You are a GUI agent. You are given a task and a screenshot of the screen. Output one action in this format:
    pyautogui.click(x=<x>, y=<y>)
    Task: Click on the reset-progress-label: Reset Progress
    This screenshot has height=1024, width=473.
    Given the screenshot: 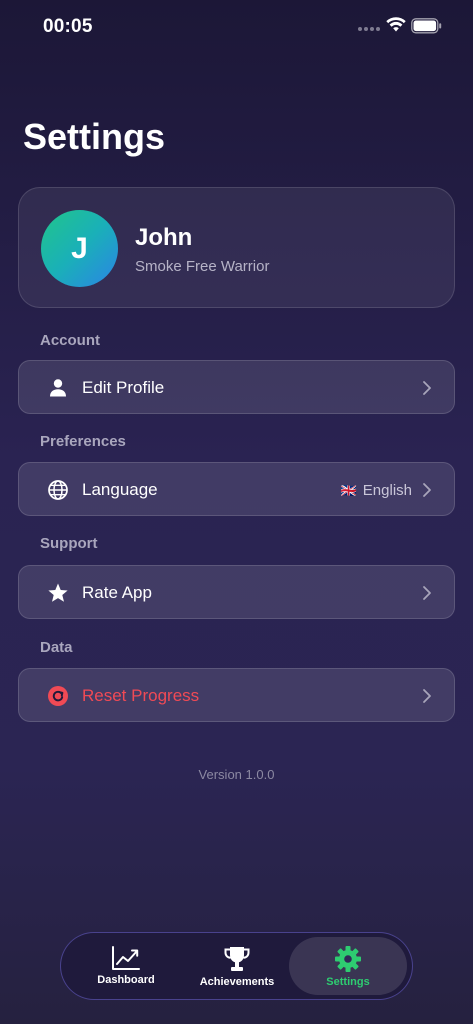 What is the action you would take?
    pyautogui.click(x=141, y=695)
    